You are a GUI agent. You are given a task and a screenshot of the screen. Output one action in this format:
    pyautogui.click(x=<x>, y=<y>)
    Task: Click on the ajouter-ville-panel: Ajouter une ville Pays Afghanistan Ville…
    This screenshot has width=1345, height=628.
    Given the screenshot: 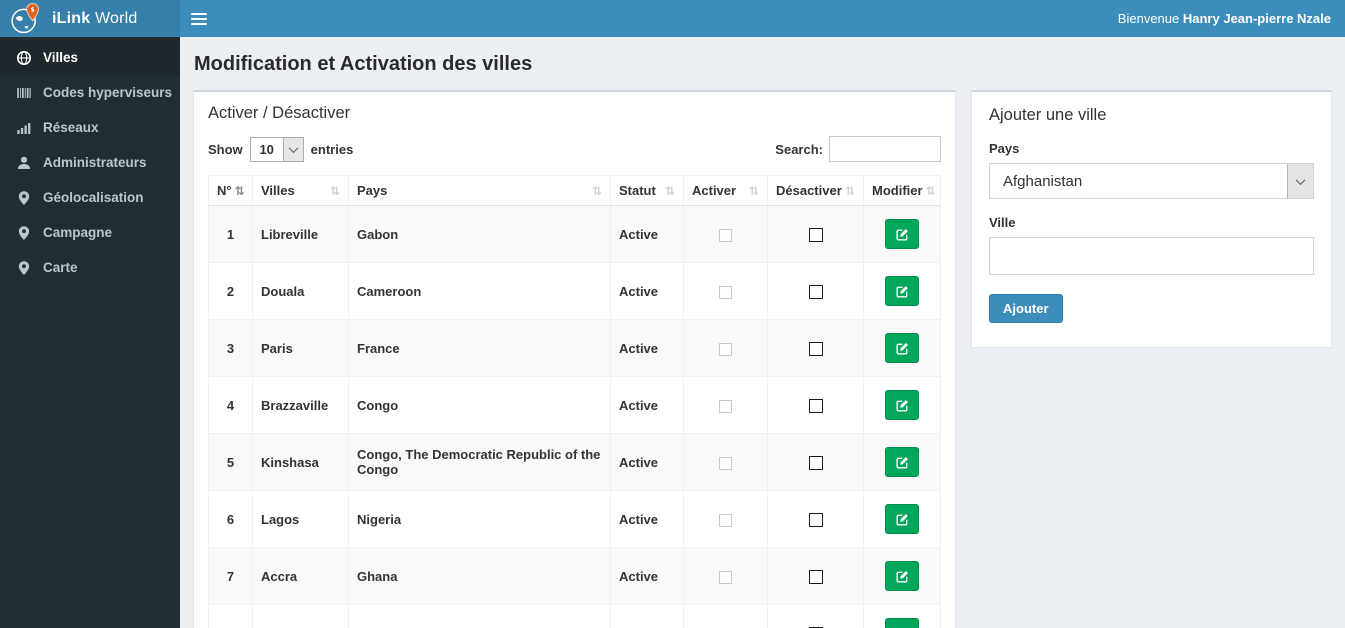 What is the action you would take?
    pyautogui.click(x=1151, y=219)
    